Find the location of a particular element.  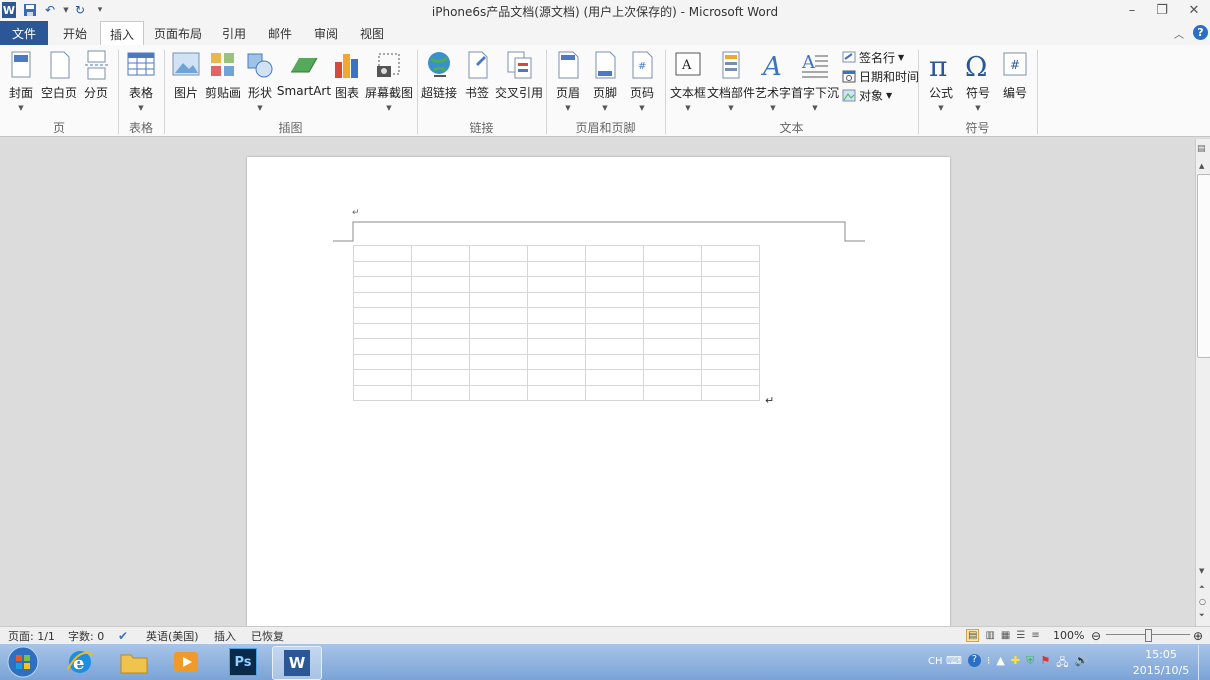

pen-icon: ⁝ is located at coordinates (989, 663).